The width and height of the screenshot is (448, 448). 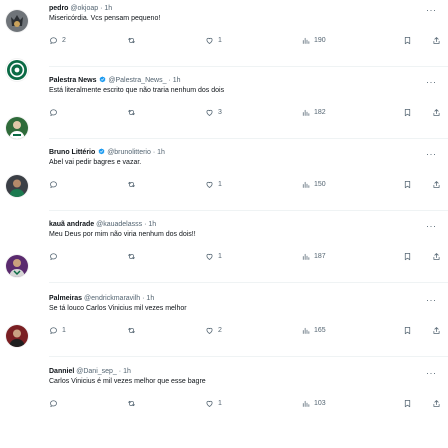 What do you see at coordinates (84, 8) in the screenshot?
I see `author-handle: @okjoap` at bounding box center [84, 8].